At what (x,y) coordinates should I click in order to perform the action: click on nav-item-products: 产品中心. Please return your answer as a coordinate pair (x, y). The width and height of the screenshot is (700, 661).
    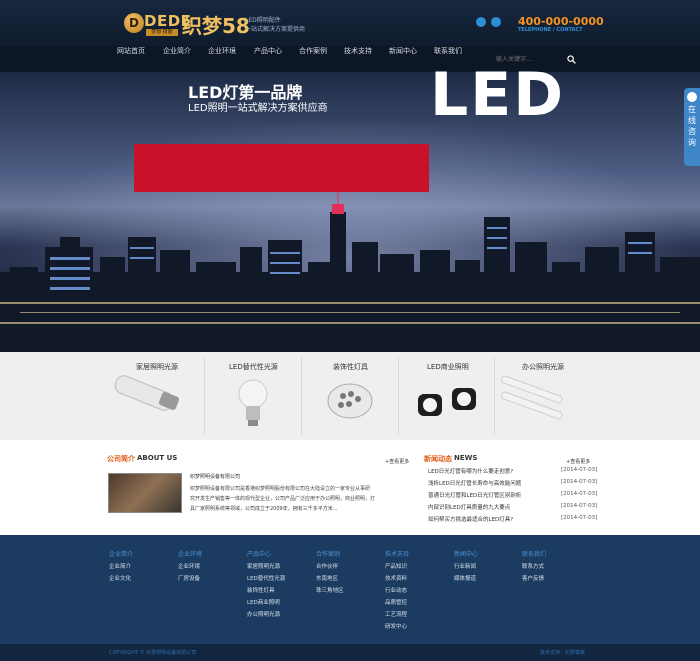
    Looking at the image, I should click on (268, 59).